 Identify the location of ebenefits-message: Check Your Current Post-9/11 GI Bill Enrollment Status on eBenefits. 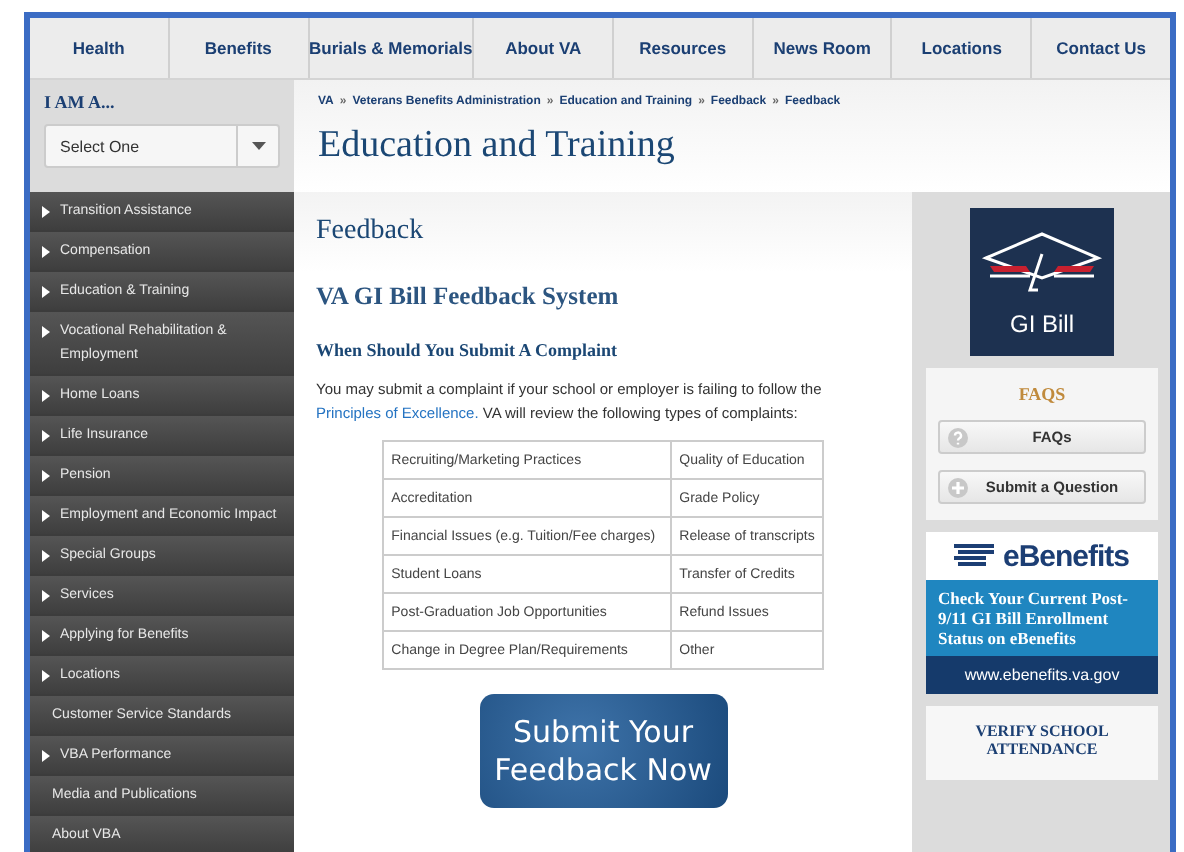
(1042, 618).